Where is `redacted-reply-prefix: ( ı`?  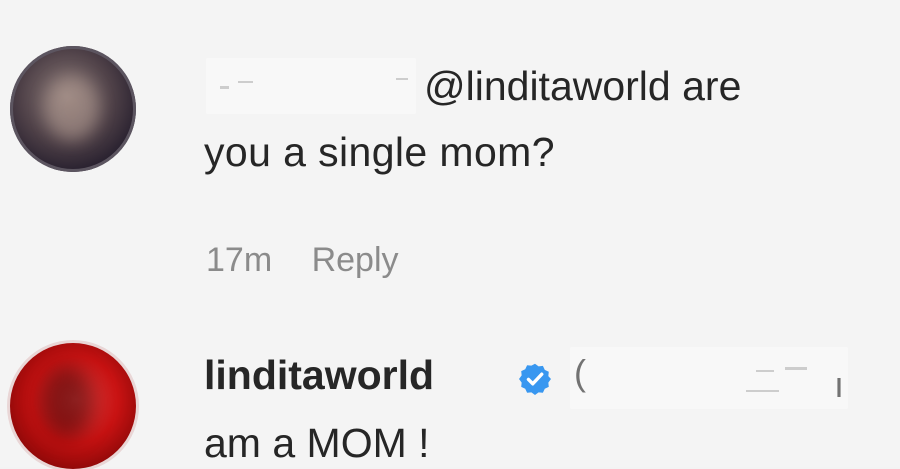
redacted-reply-prefix: ( ı is located at coordinates (709, 378).